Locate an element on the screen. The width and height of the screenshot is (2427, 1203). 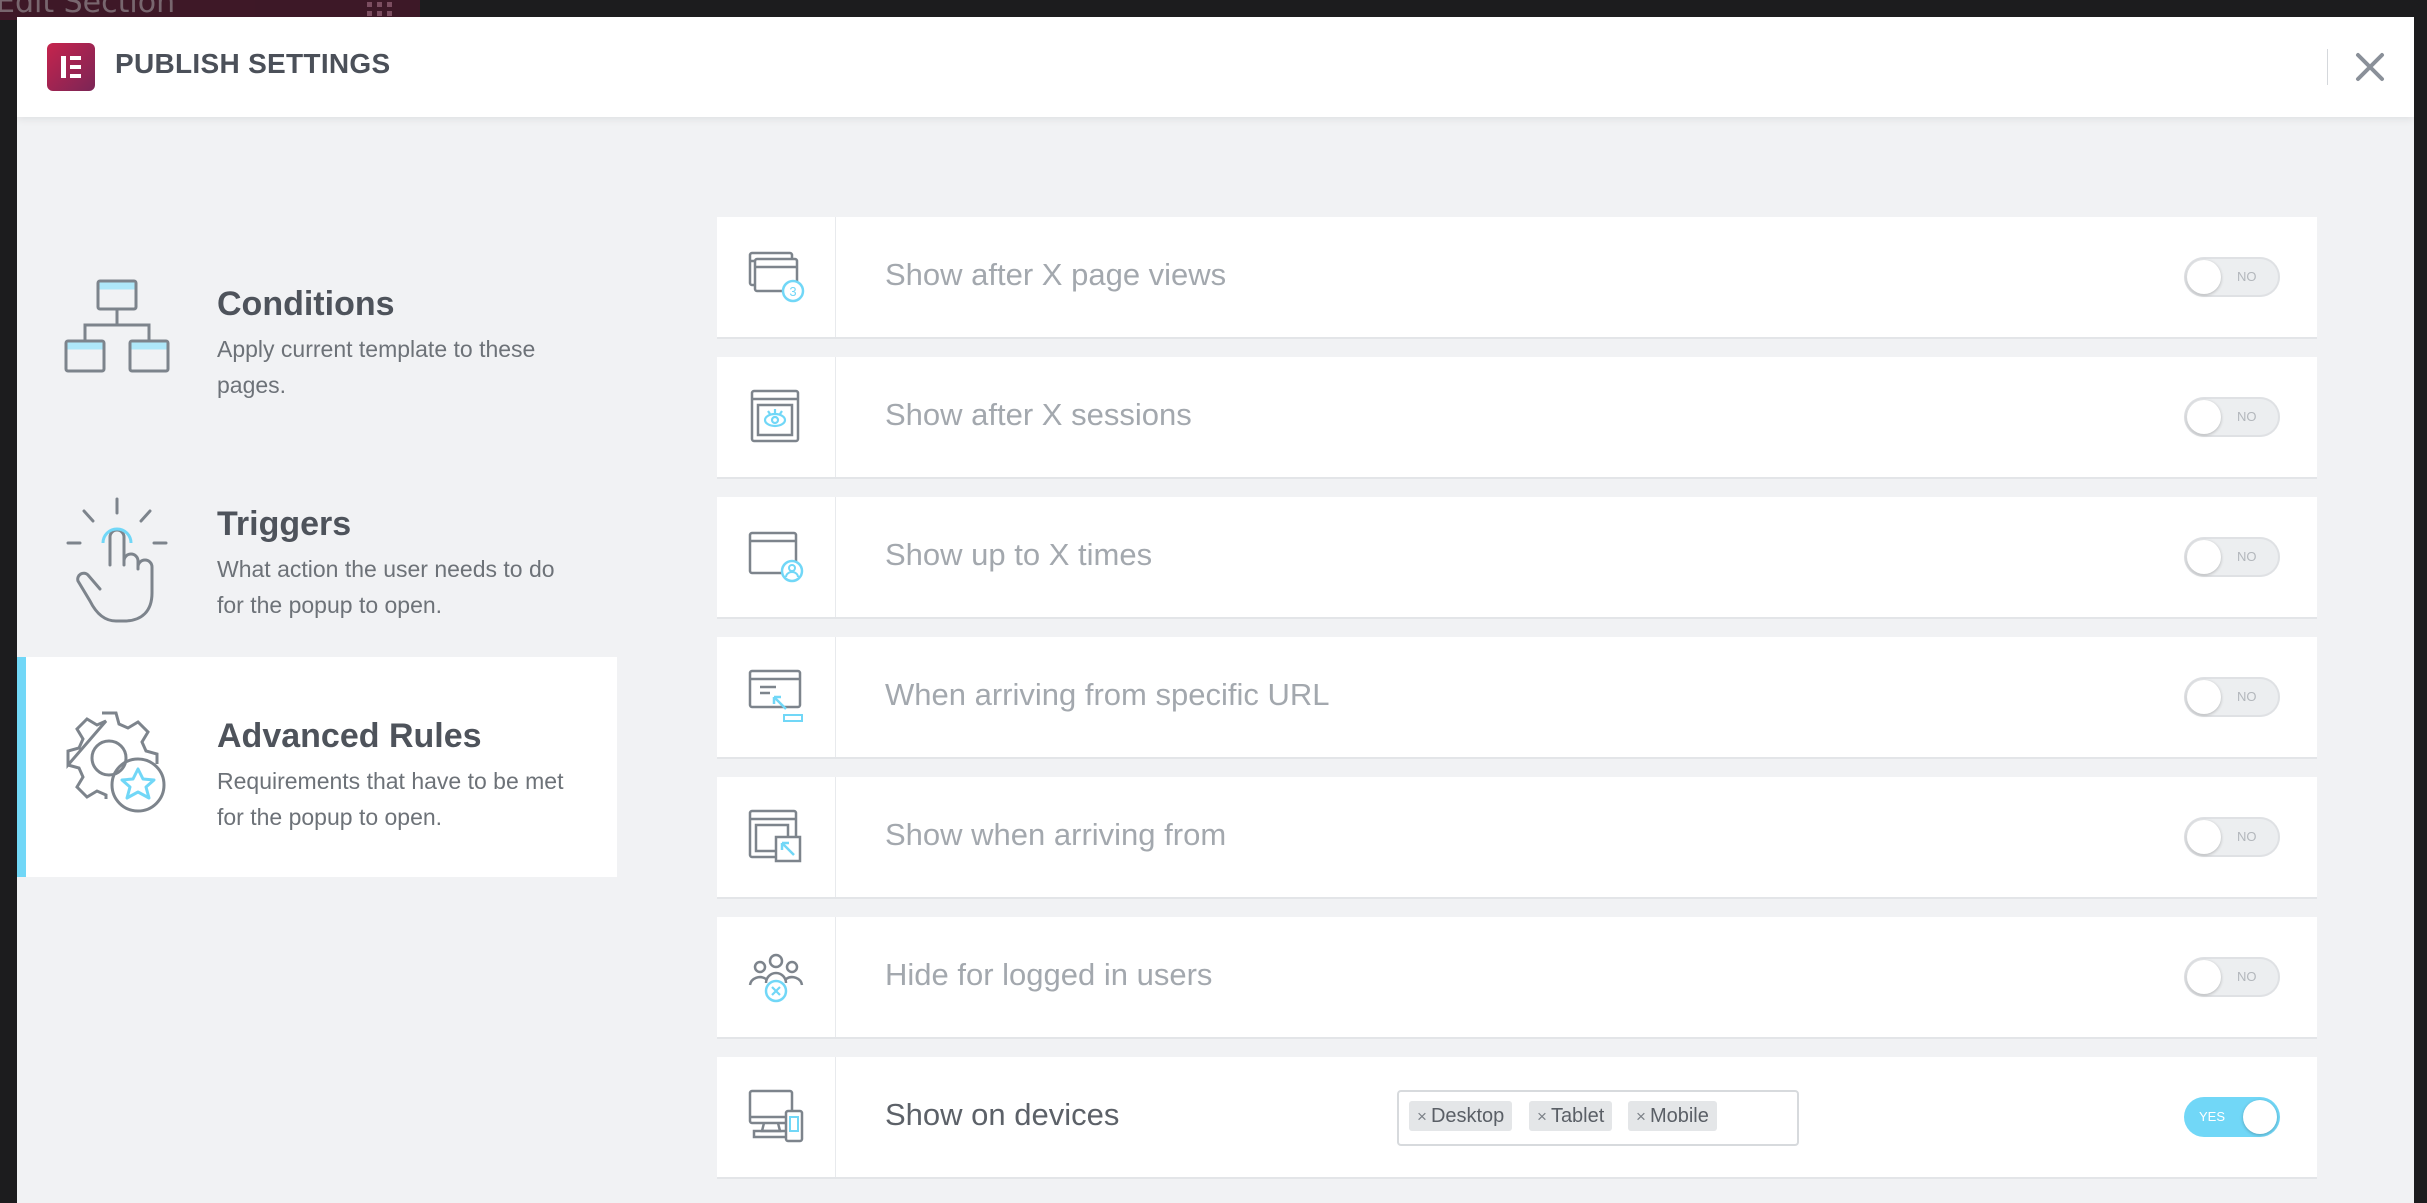
rule-row-page-views: 3 Show after X page views NO is located at coordinates (1517, 277).